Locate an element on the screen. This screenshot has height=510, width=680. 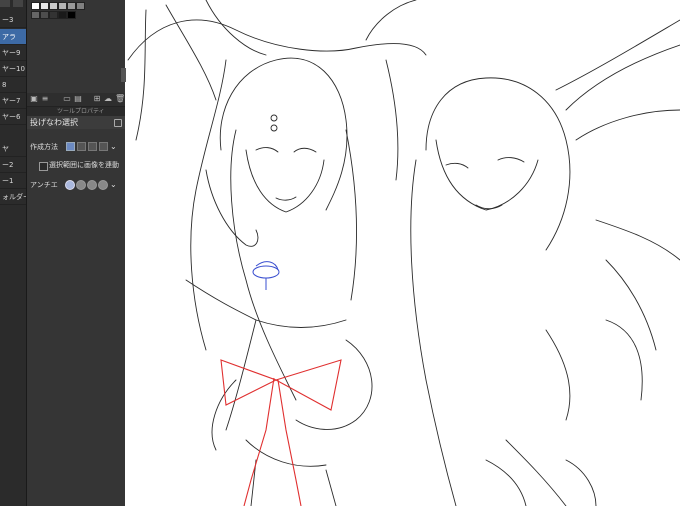
layer-label: ヤー9 is located at coordinates (11, 53).